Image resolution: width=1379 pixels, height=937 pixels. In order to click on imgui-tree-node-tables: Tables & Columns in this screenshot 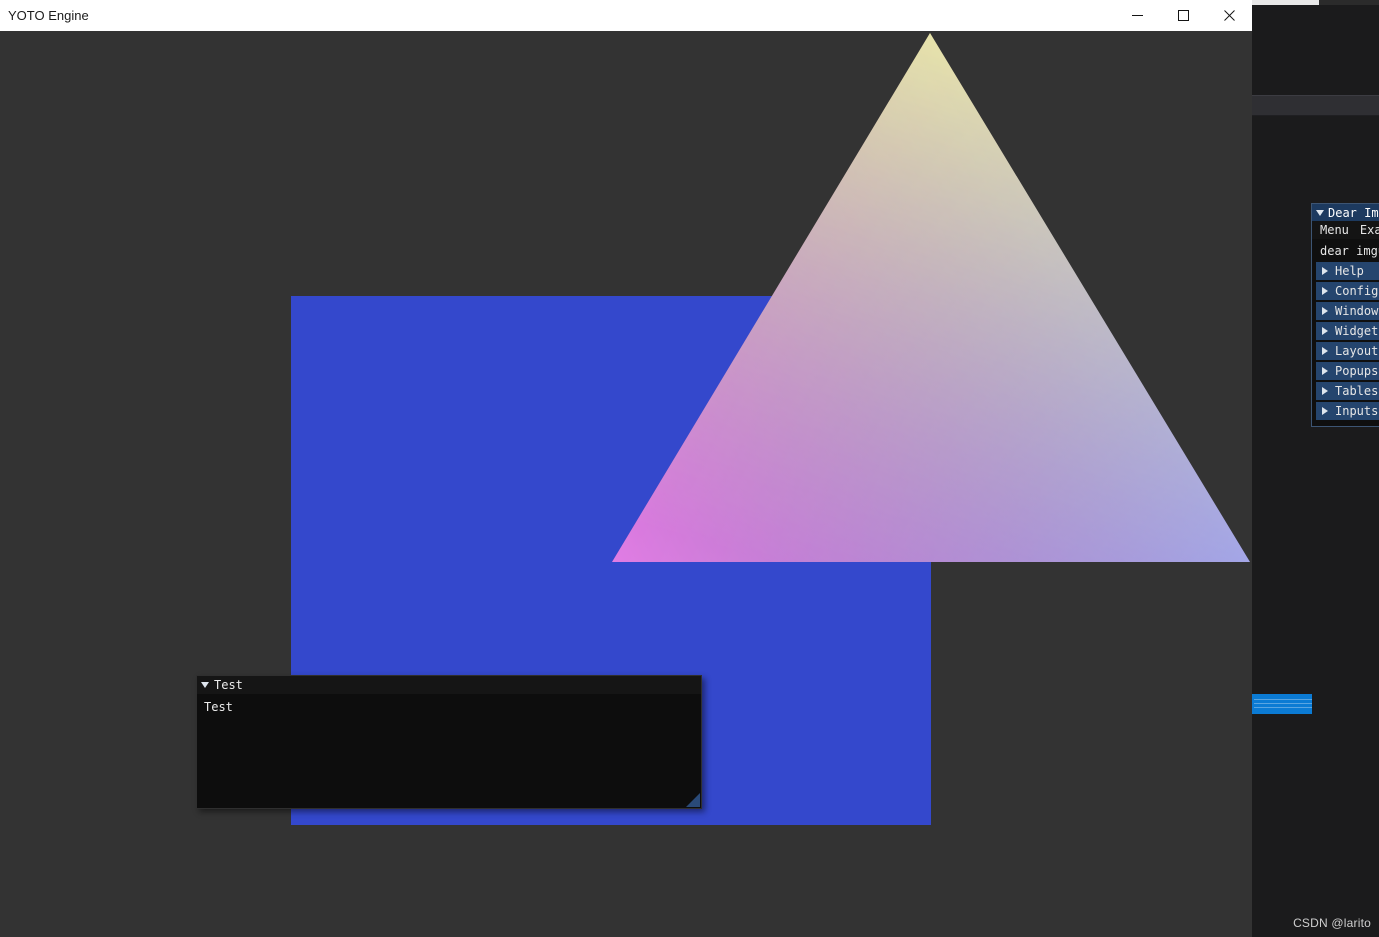, I will do `click(1347, 391)`.